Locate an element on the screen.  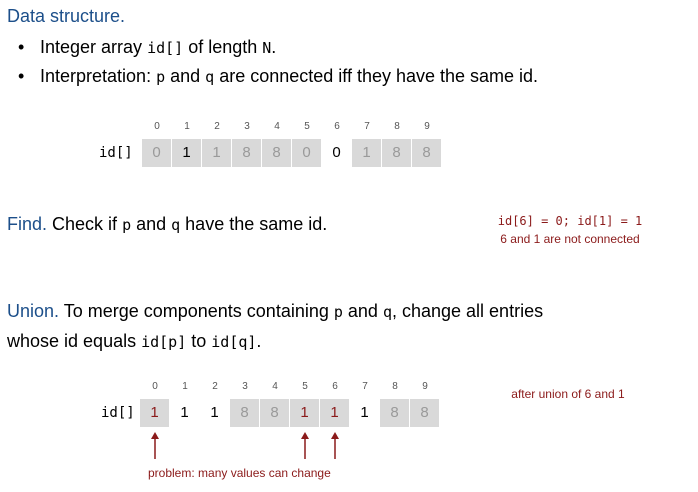
array2-cell-1: 1 is located at coordinates (185, 413).